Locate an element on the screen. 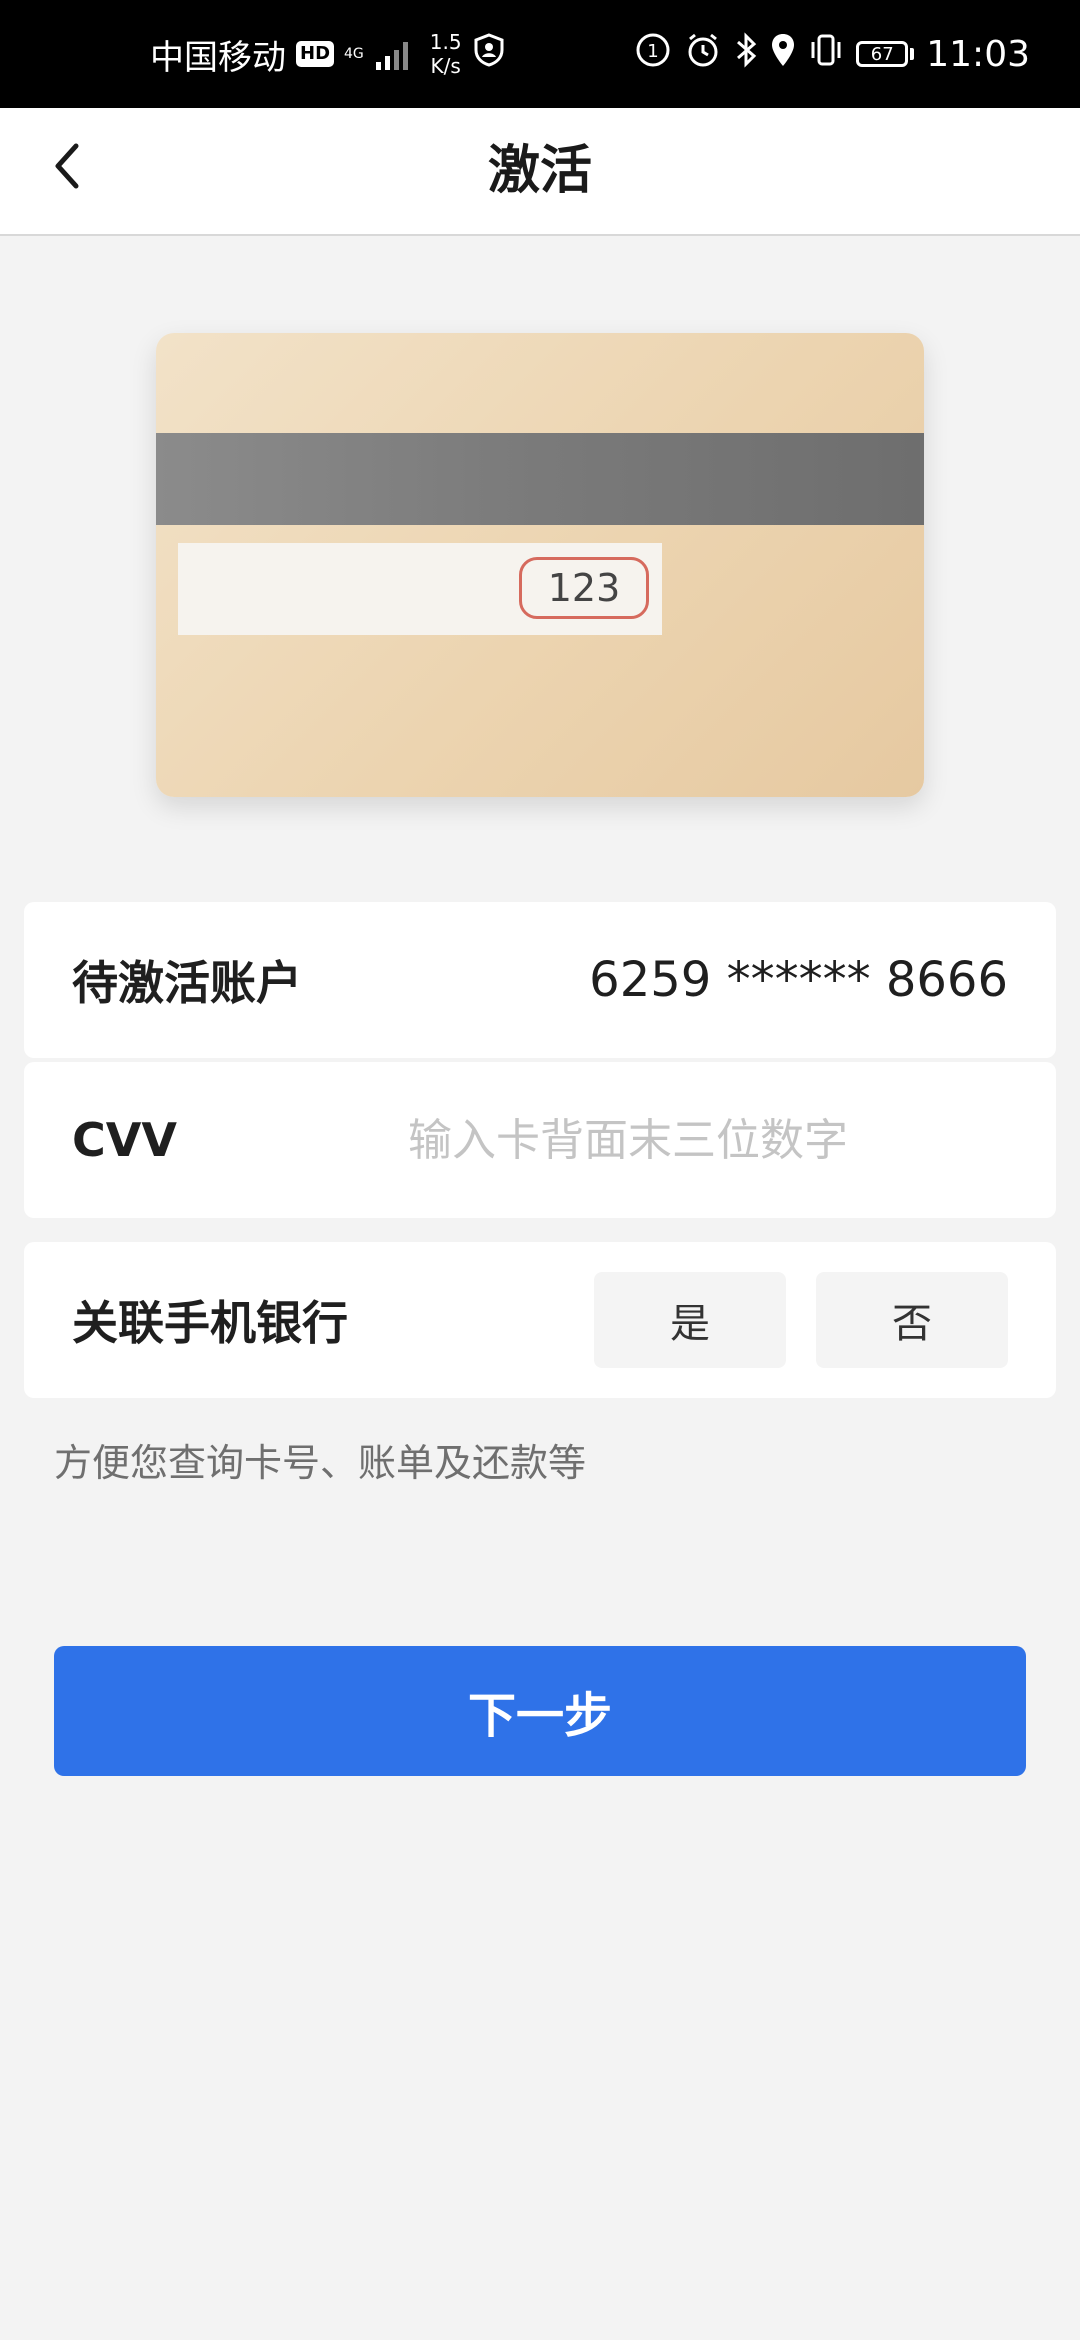 Image resolution: width=1080 pixels, height=2340 pixels. battery-level: 67 is located at coordinates (882, 54).